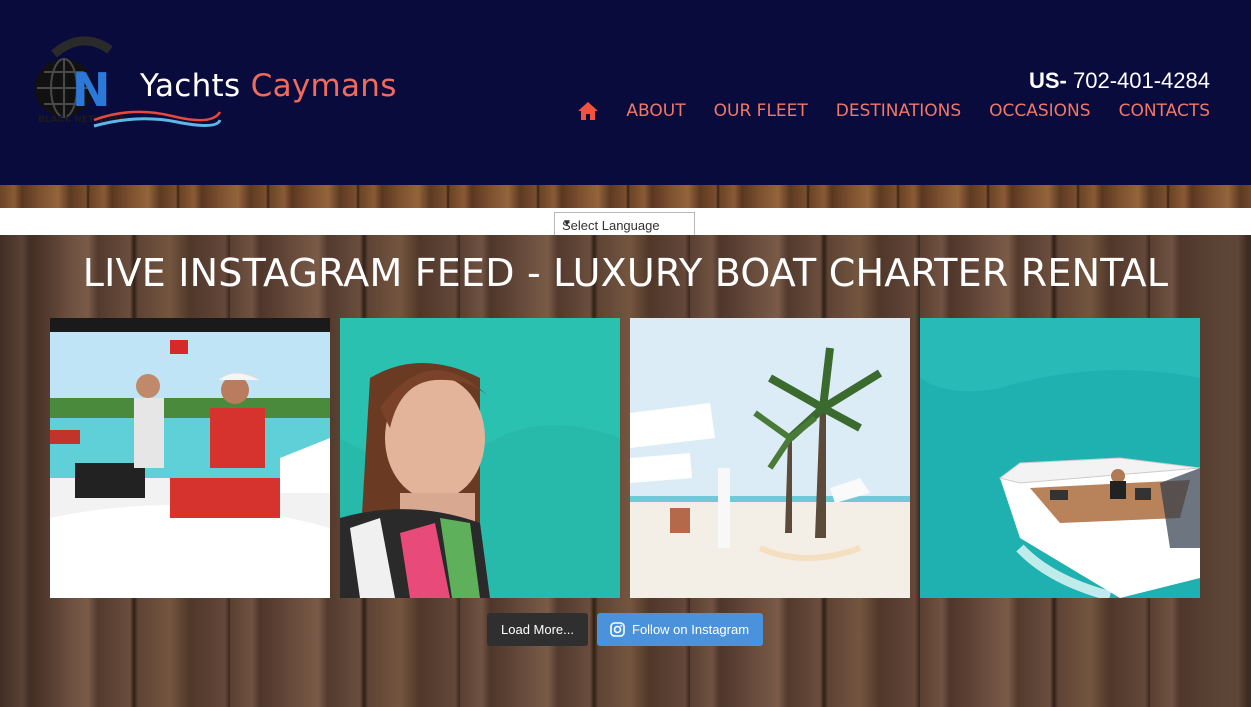 This screenshot has height=707, width=1251. What do you see at coordinates (655, 111) in the screenshot?
I see `nav-item-about: ABOUT` at bounding box center [655, 111].